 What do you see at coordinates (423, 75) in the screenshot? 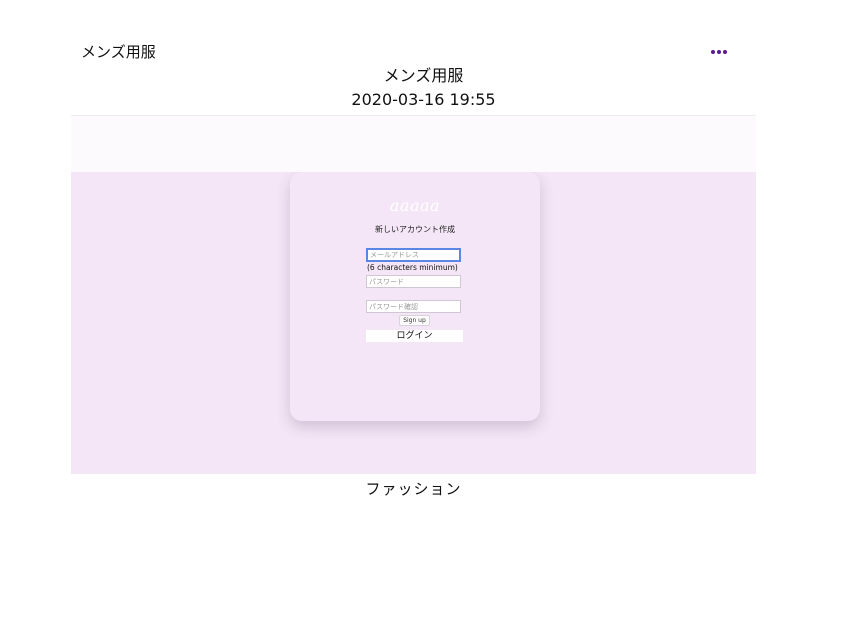
I see `post-title: メンズ用服` at bounding box center [423, 75].